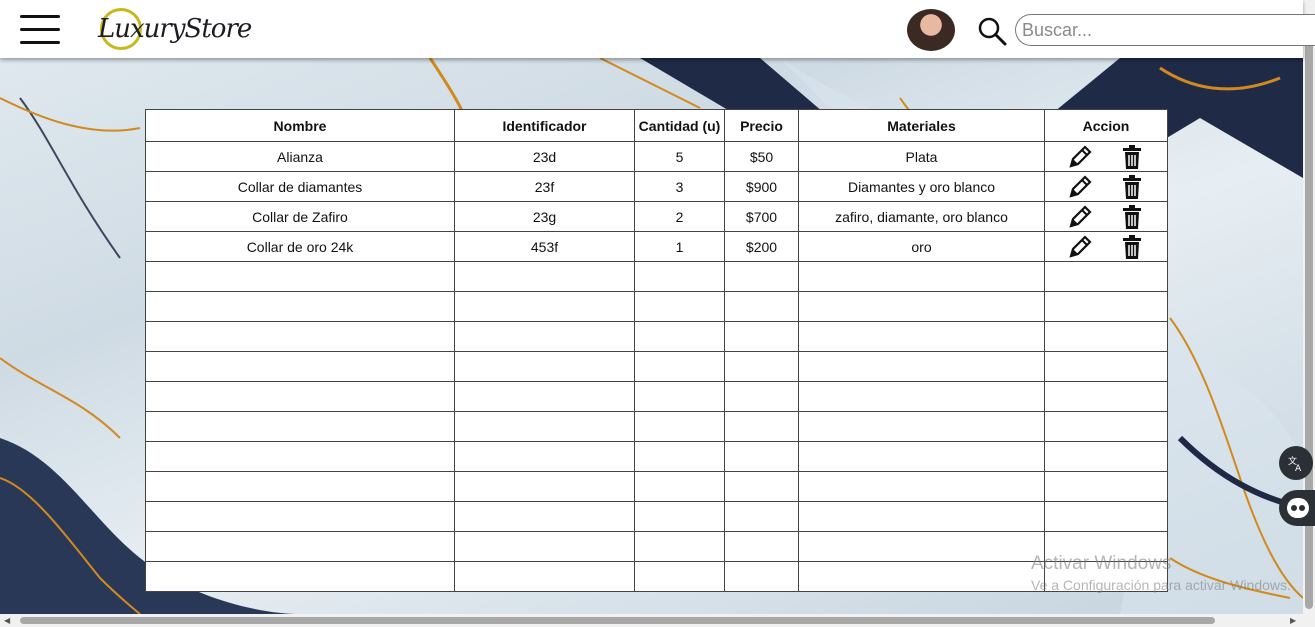 This screenshot has height=627, width=1315. What do you see at coordinates (544, 125) in the screenshot?
I see `column-header-identificador: Identificador` at bounding box center [544, 125].